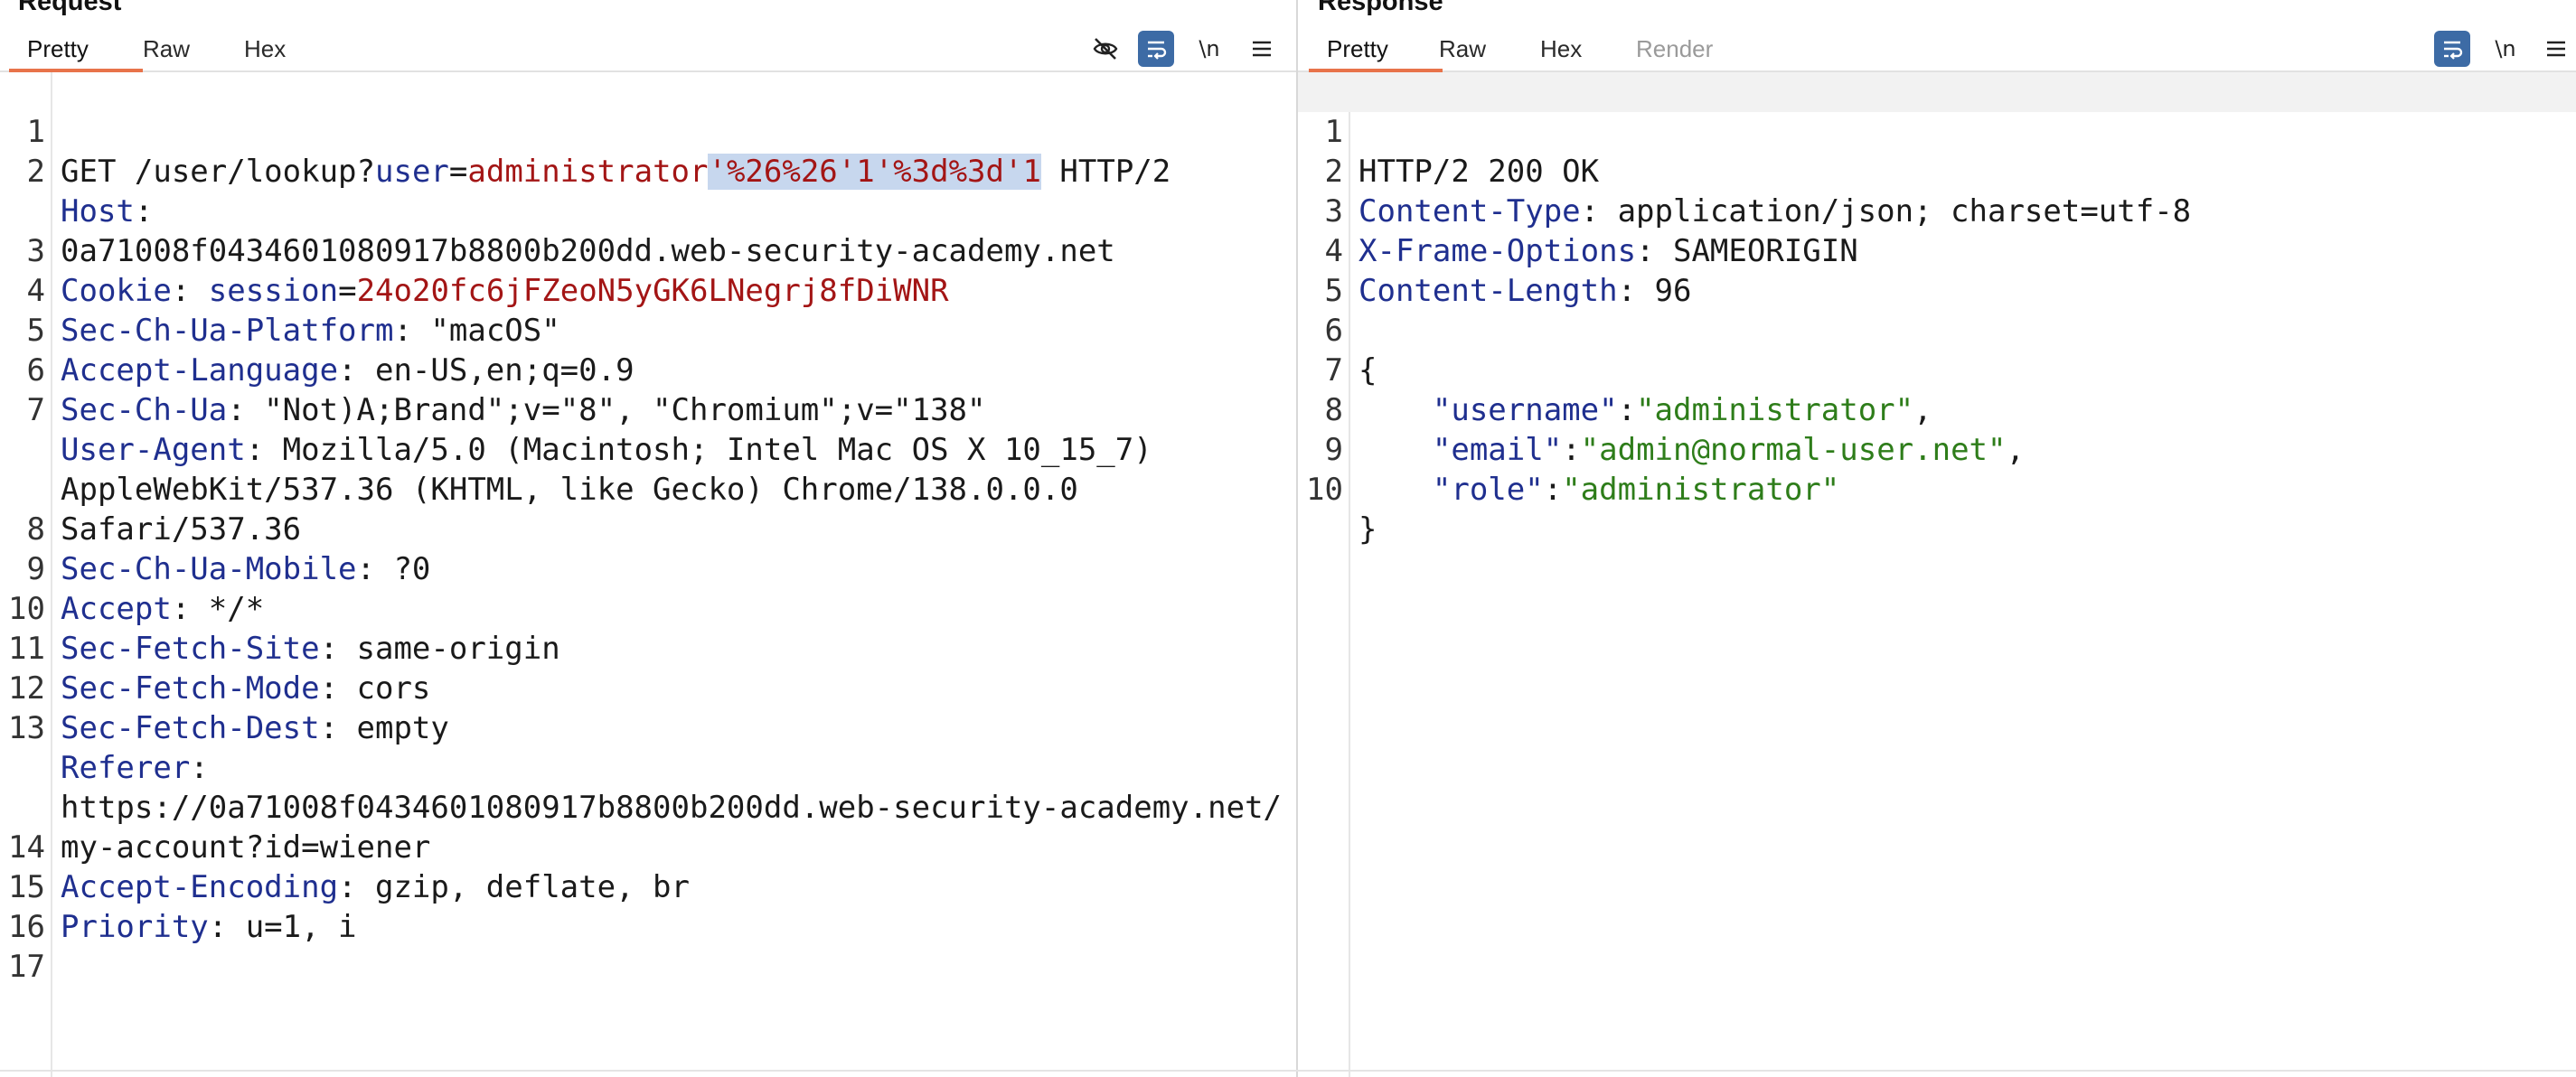 Image resolution: width=2576 pixels, height=1077 pixels. I want to click on empty-line: 16, so click(27, 927).